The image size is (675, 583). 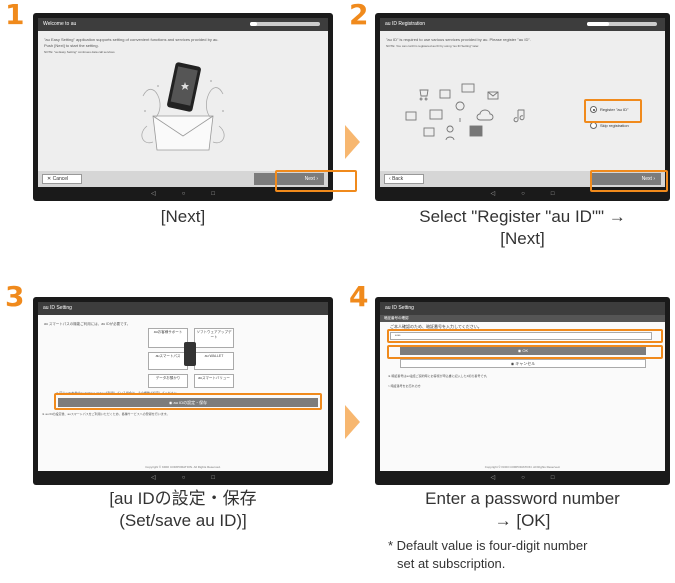 What do you see at coordinates (183, 498) in the screenshot?
I see `caption-line: [au IDの設定・保存` at bounding box center [183, 498].